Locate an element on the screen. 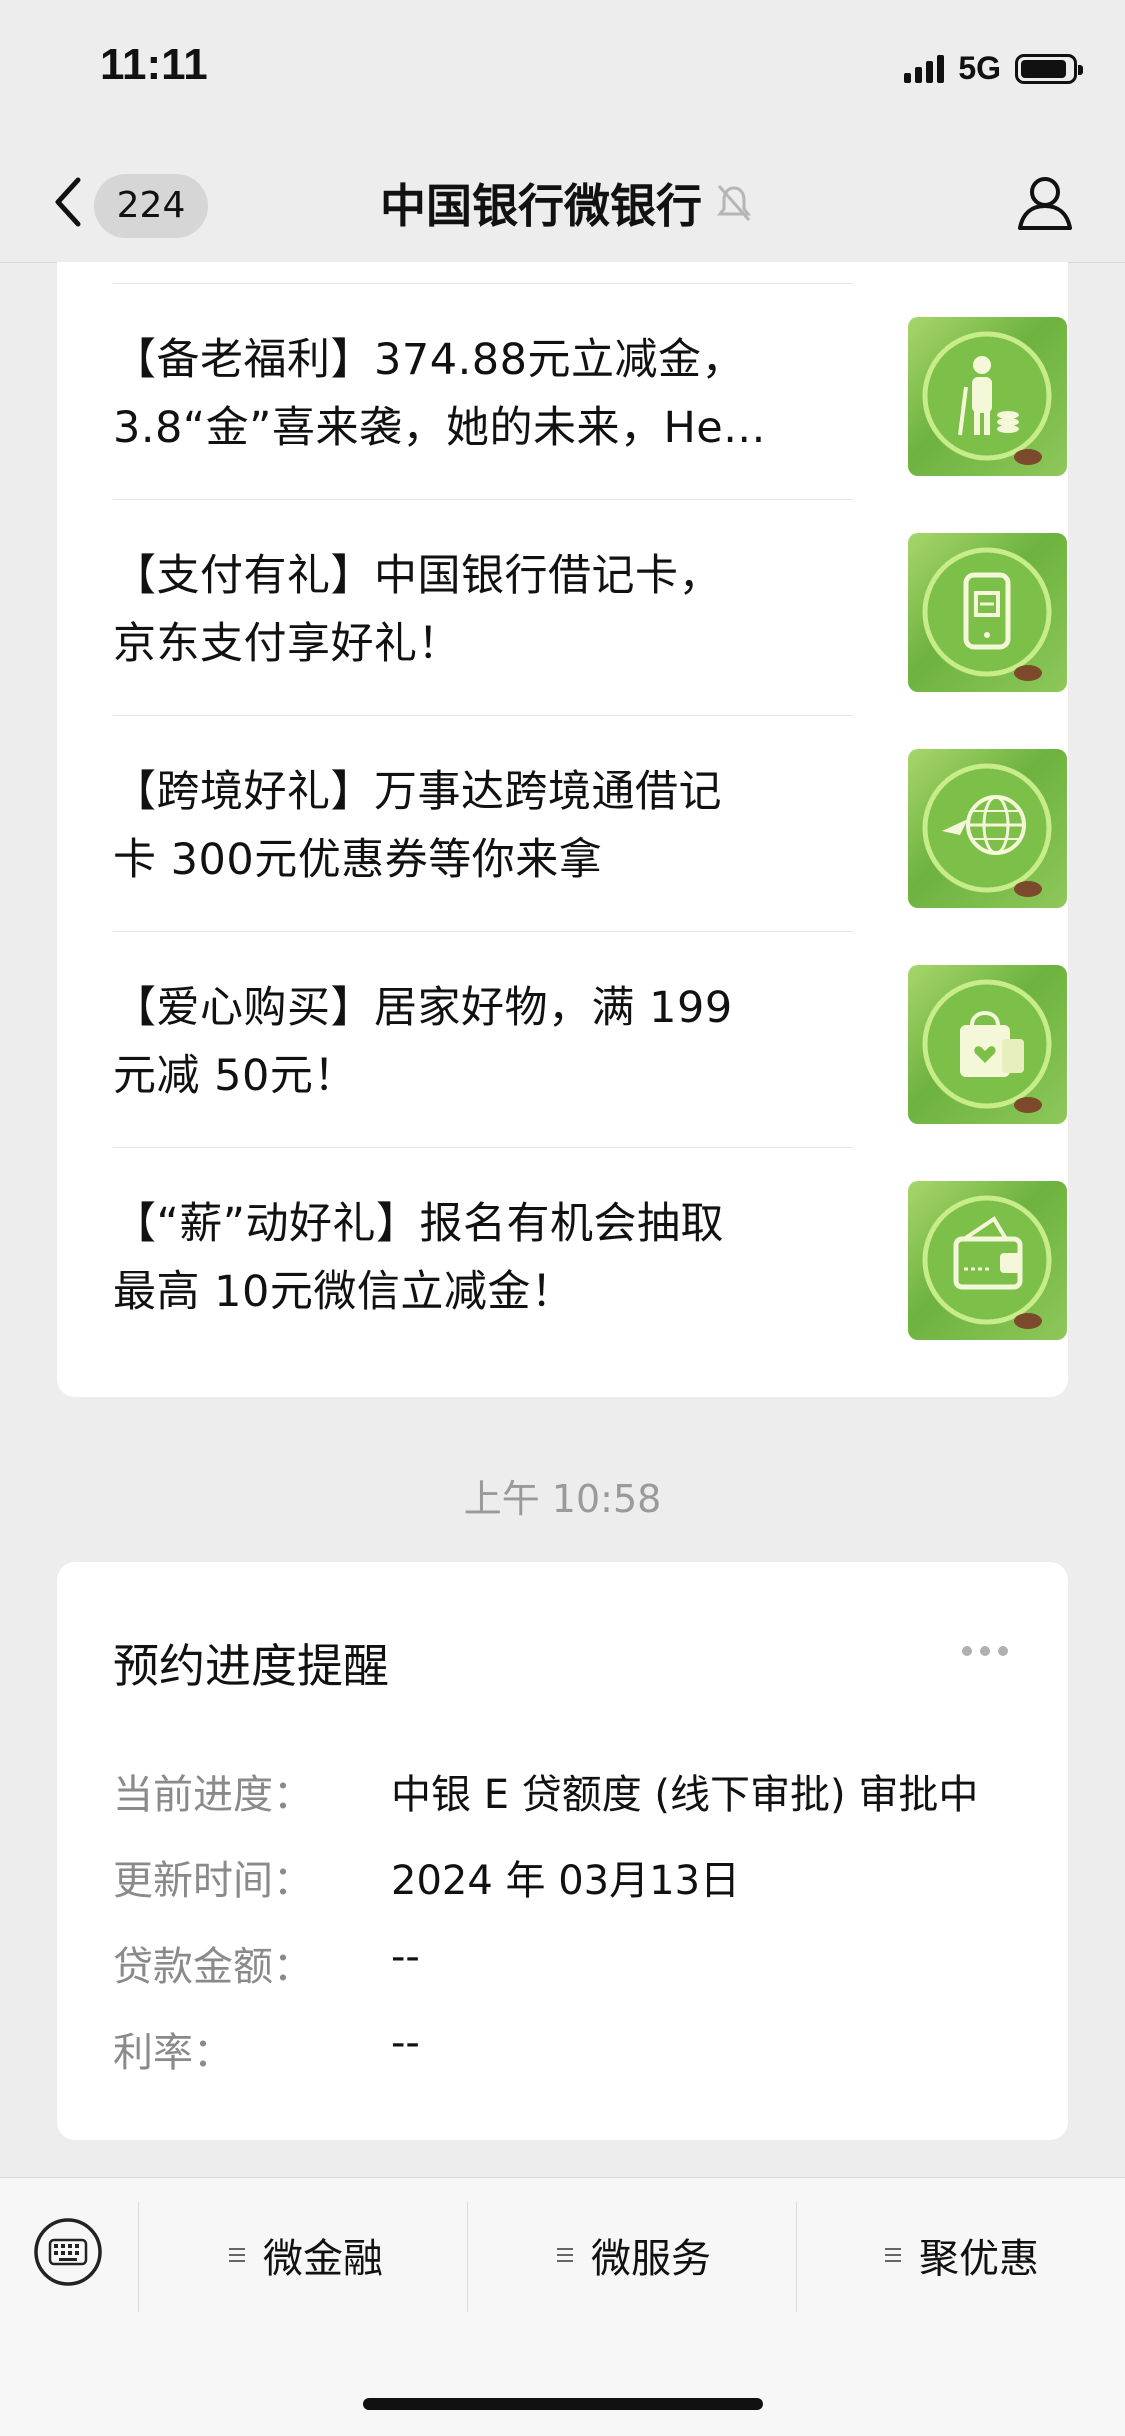 The image size is (1125, 2436). nav-title-group: 中国银行微银行 is located at coordinates (566, 203).